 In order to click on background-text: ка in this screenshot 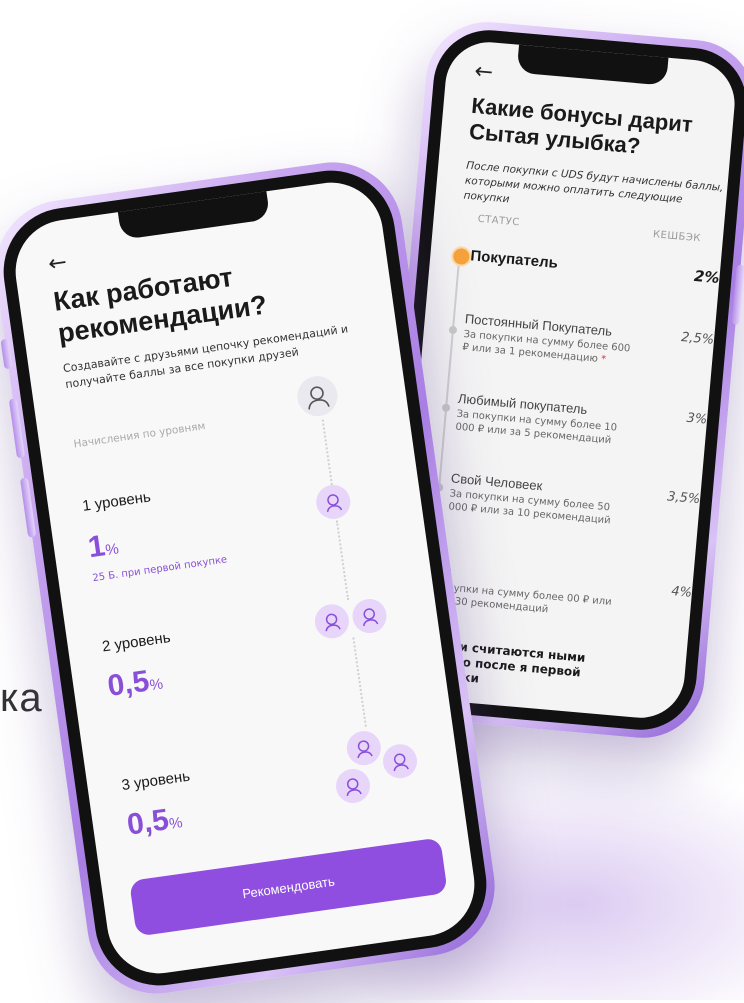, I will do `click(21, 698)`.